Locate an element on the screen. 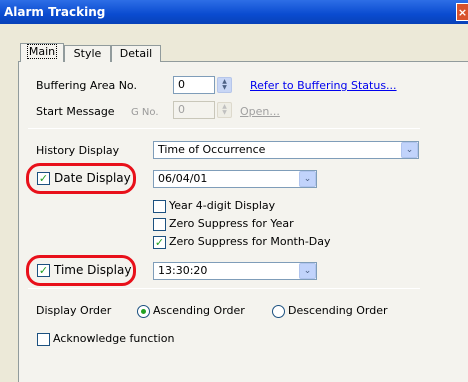 This screenshot has width=468, height=382. window-titlebar: Alarm Tracking is located at coordinates (234, 12).